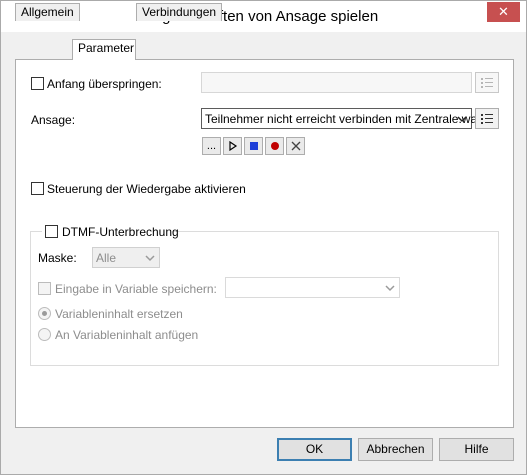 This screenshot has width=527, height=475. I want to click on close-icon: ✕, so click(503, 11).